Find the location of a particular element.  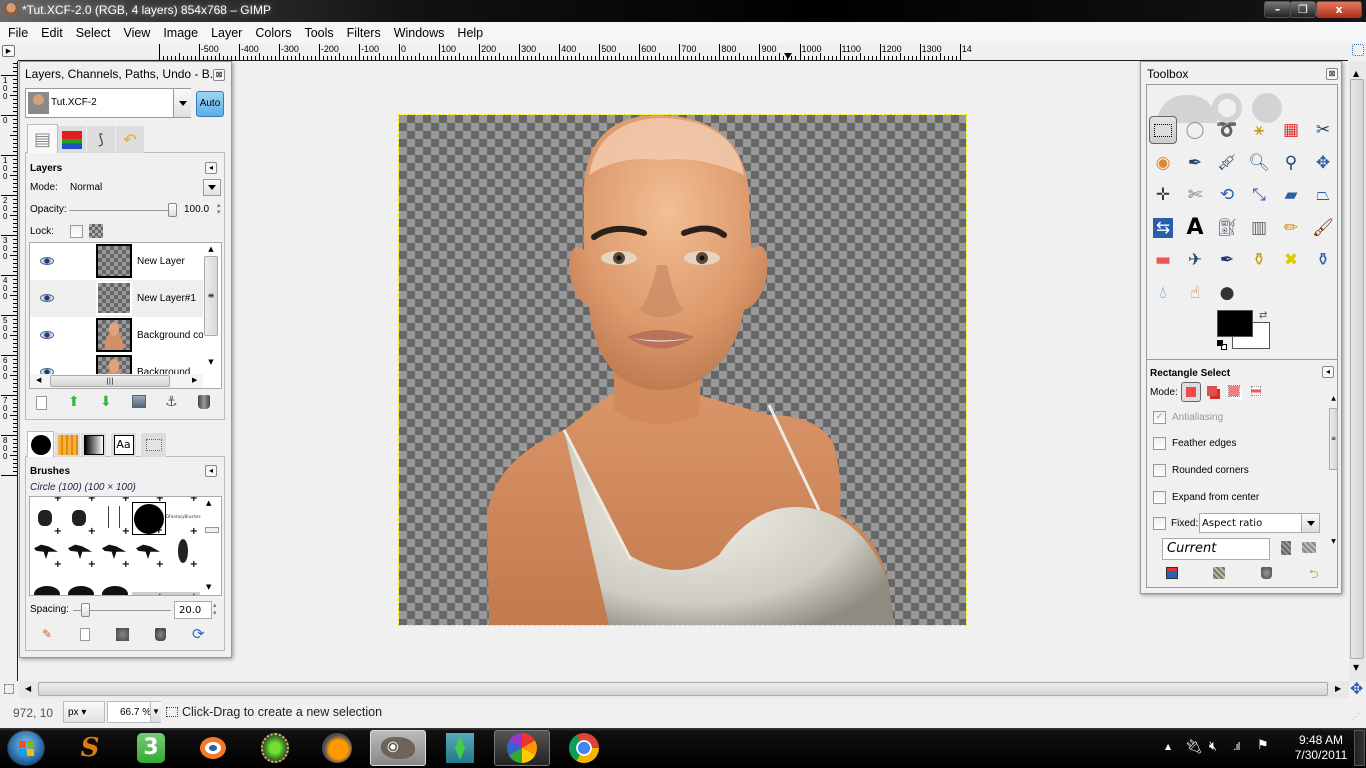

taskbar-picasa is located at coordinates (522, 748).